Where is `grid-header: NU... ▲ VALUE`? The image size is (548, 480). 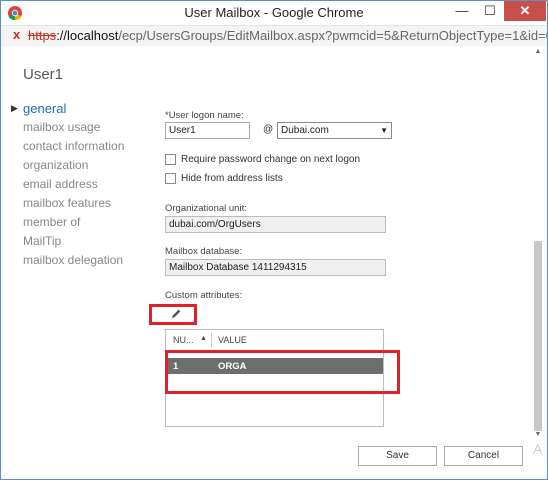 grid-header: NU... ▲ VALUE is located at coordinates (274, 340).